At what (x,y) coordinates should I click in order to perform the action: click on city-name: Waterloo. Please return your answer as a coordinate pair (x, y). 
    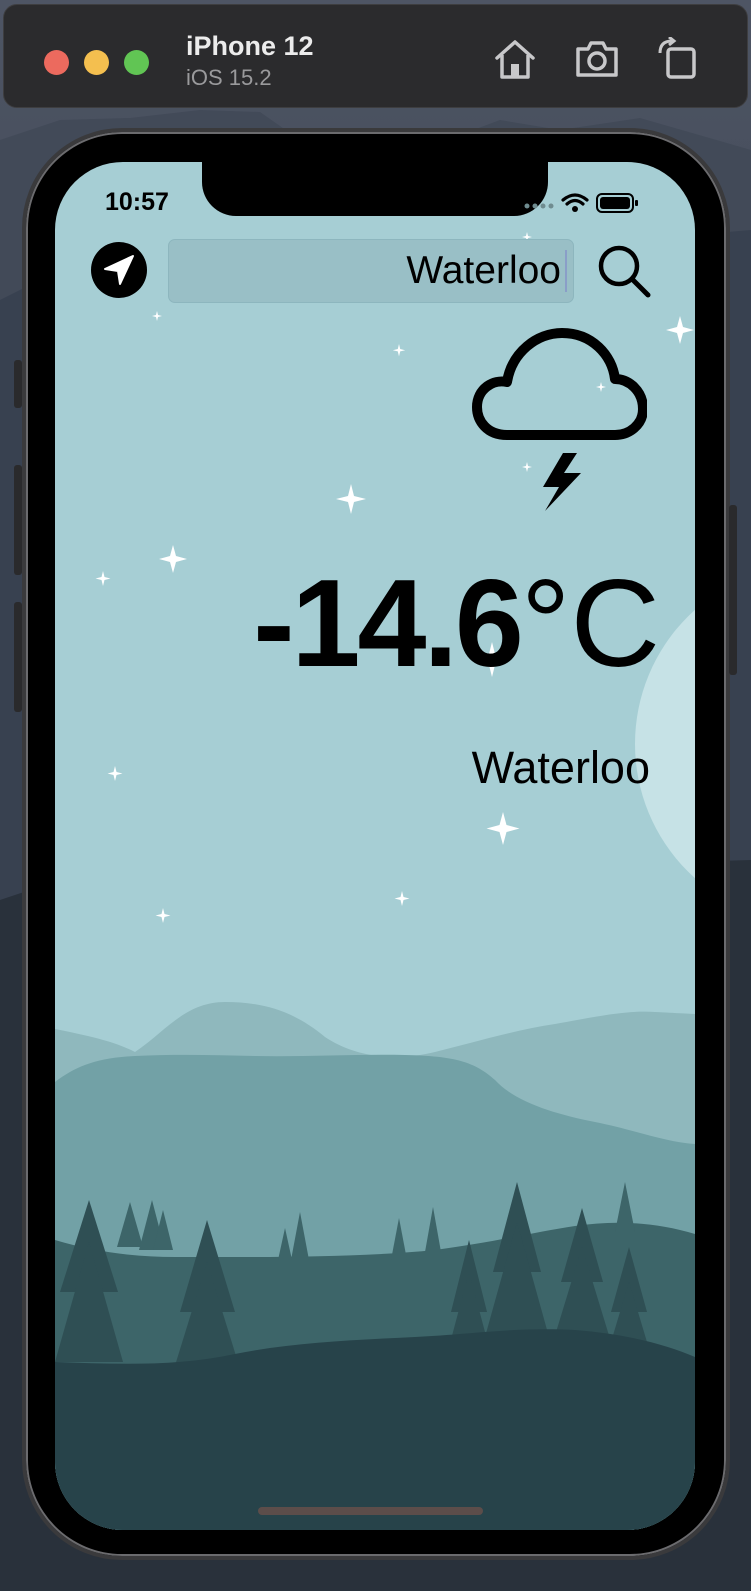
    Looking at the image, I should click on (560, 767).